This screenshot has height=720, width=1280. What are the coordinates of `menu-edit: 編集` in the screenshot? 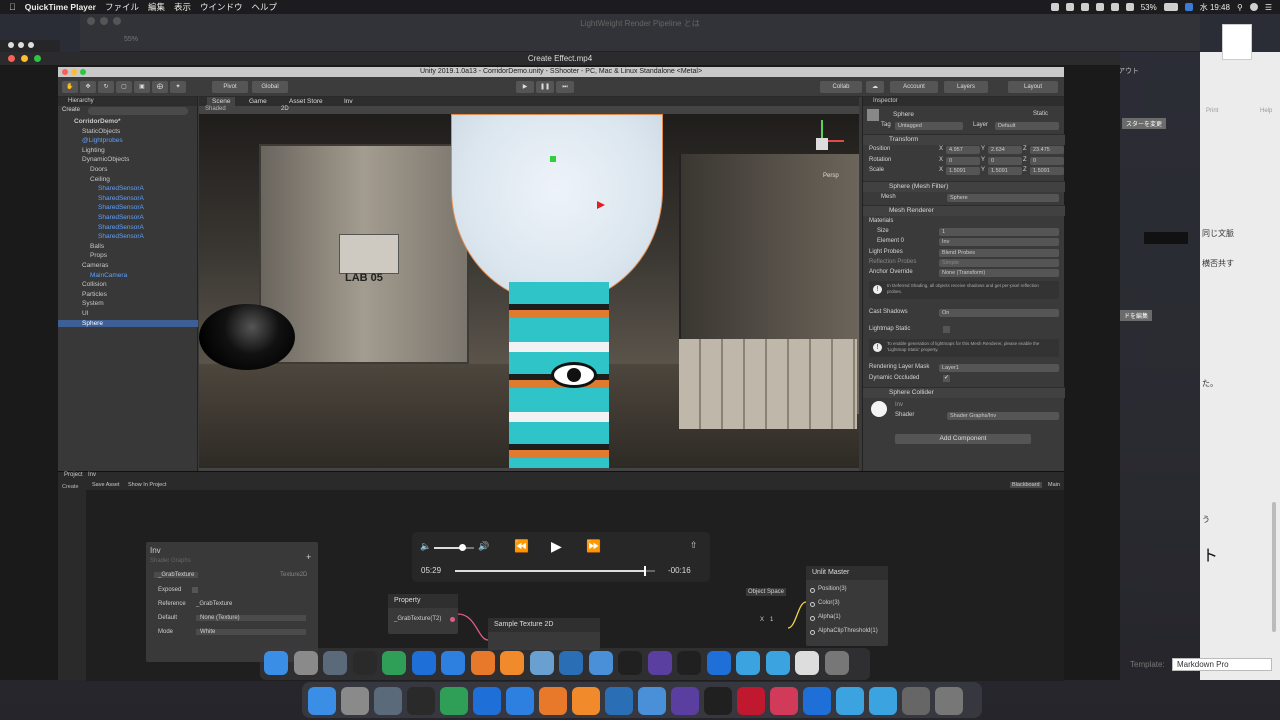 It's located at (156, 7).